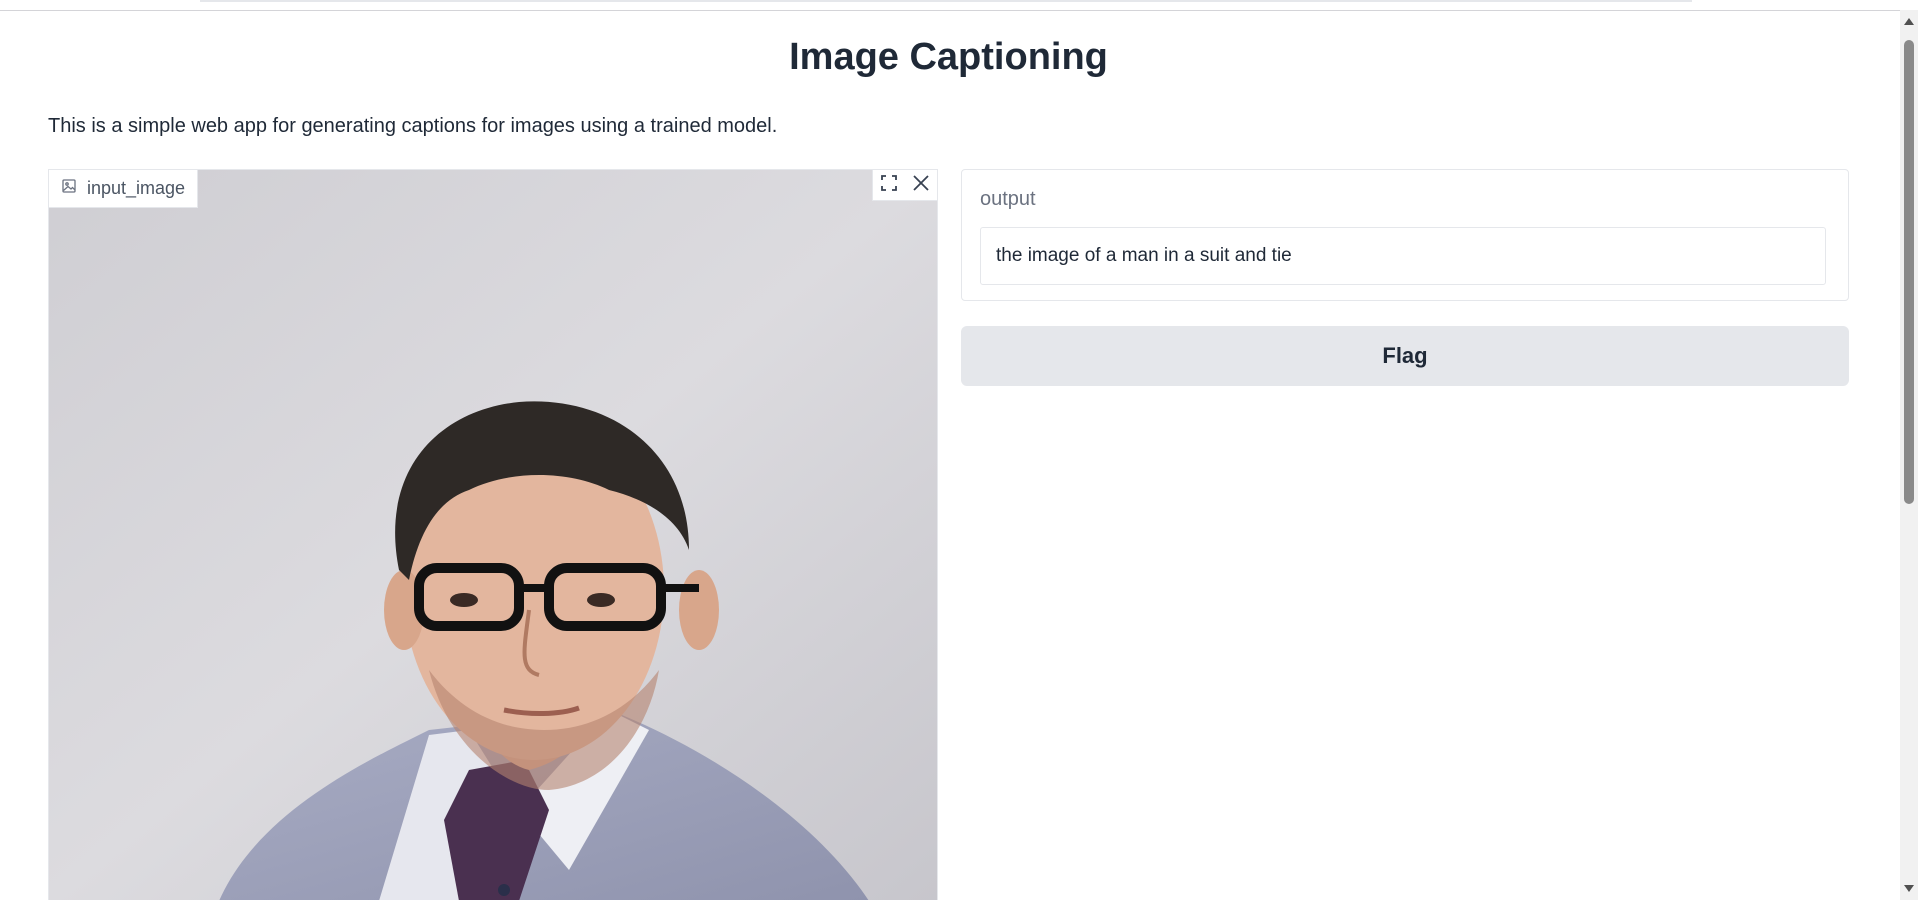  What do you see at coordinates (1909, 272) in the screenshot?
I see `scroll-thumb` at bounding box center [1909, 272].